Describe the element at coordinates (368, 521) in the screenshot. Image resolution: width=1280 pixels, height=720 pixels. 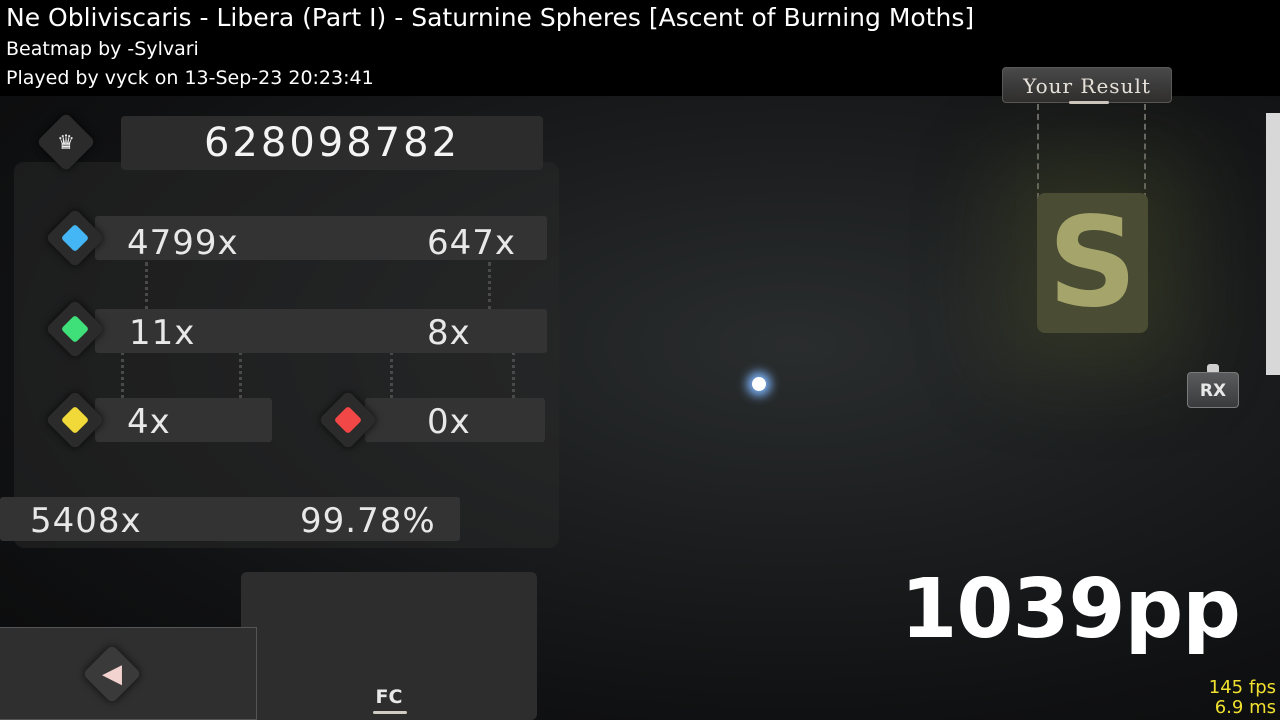
I see `accuracy: 99.78%` at that location.